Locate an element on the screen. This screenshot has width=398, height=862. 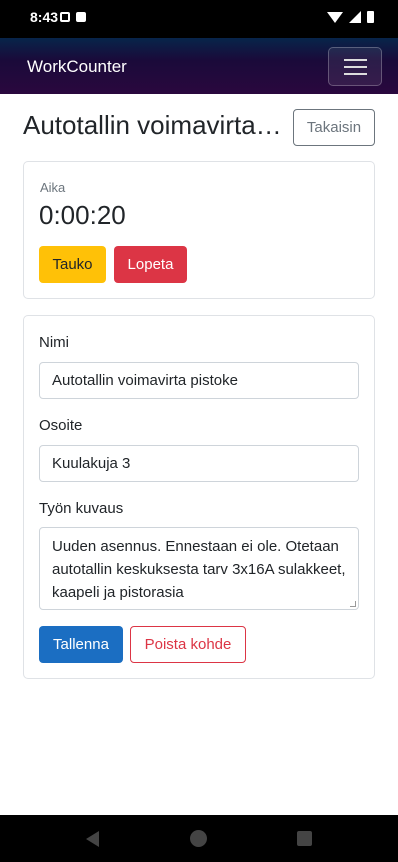
back-triangle-icon is located at coordinates (92, 839).